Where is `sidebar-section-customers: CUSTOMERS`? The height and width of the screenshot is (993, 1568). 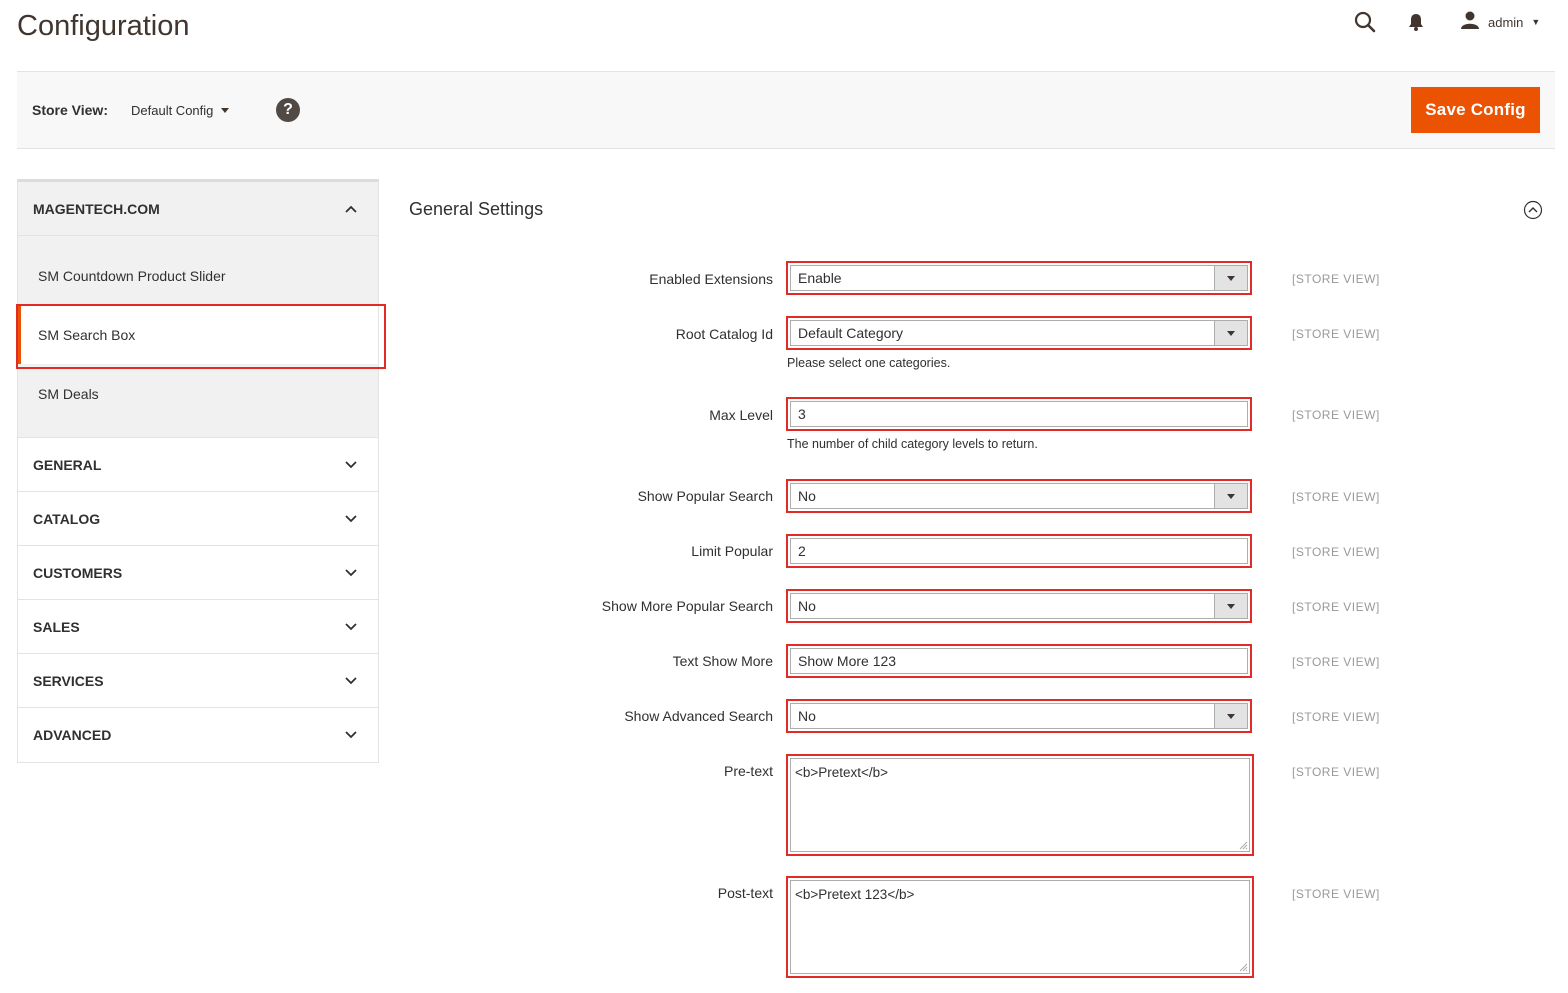 sidebar-section-customers: CUSTOMERS is located at coordinates (198, 573).